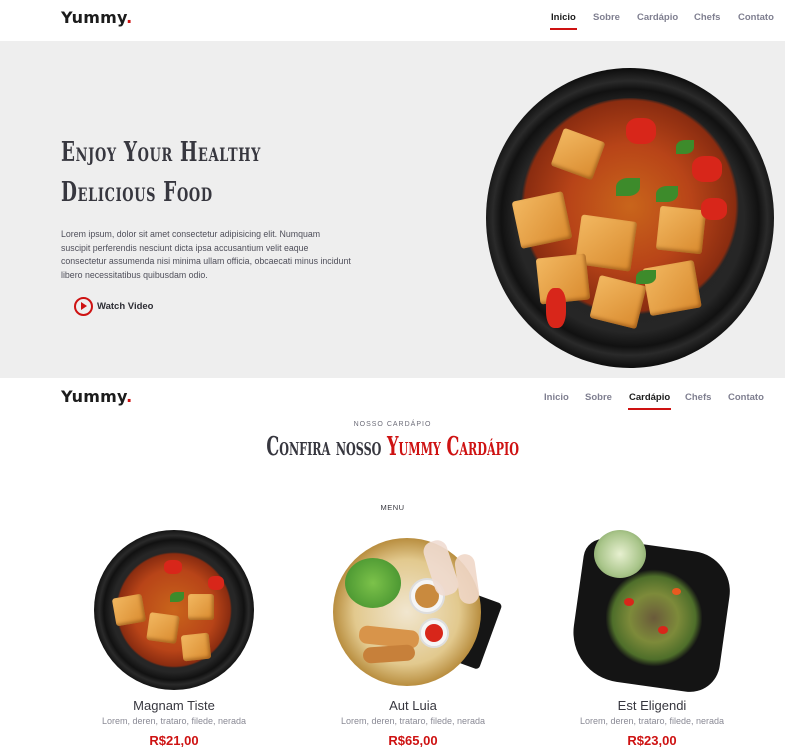 The width and height of the screenshot is (785, 755). I want to click on menu-tab: MENU, so click(392, 507).